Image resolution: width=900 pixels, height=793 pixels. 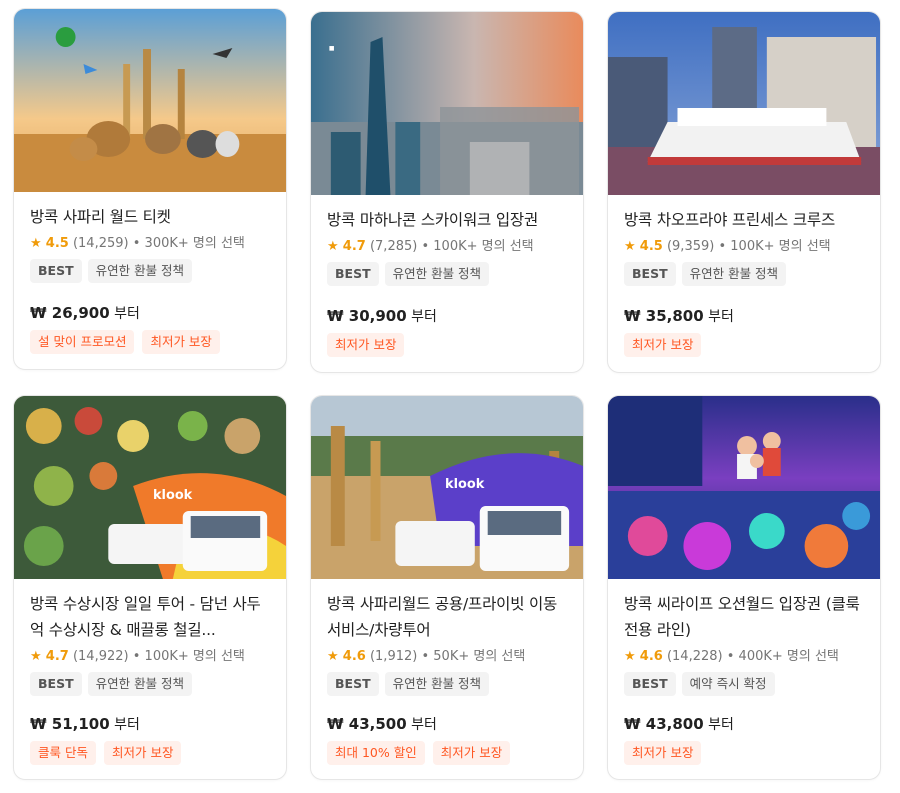 What do you see at coordinates (100, 243) in the screenshot?
I see `review-count: (14,259)` at bounding box center [100, 243].